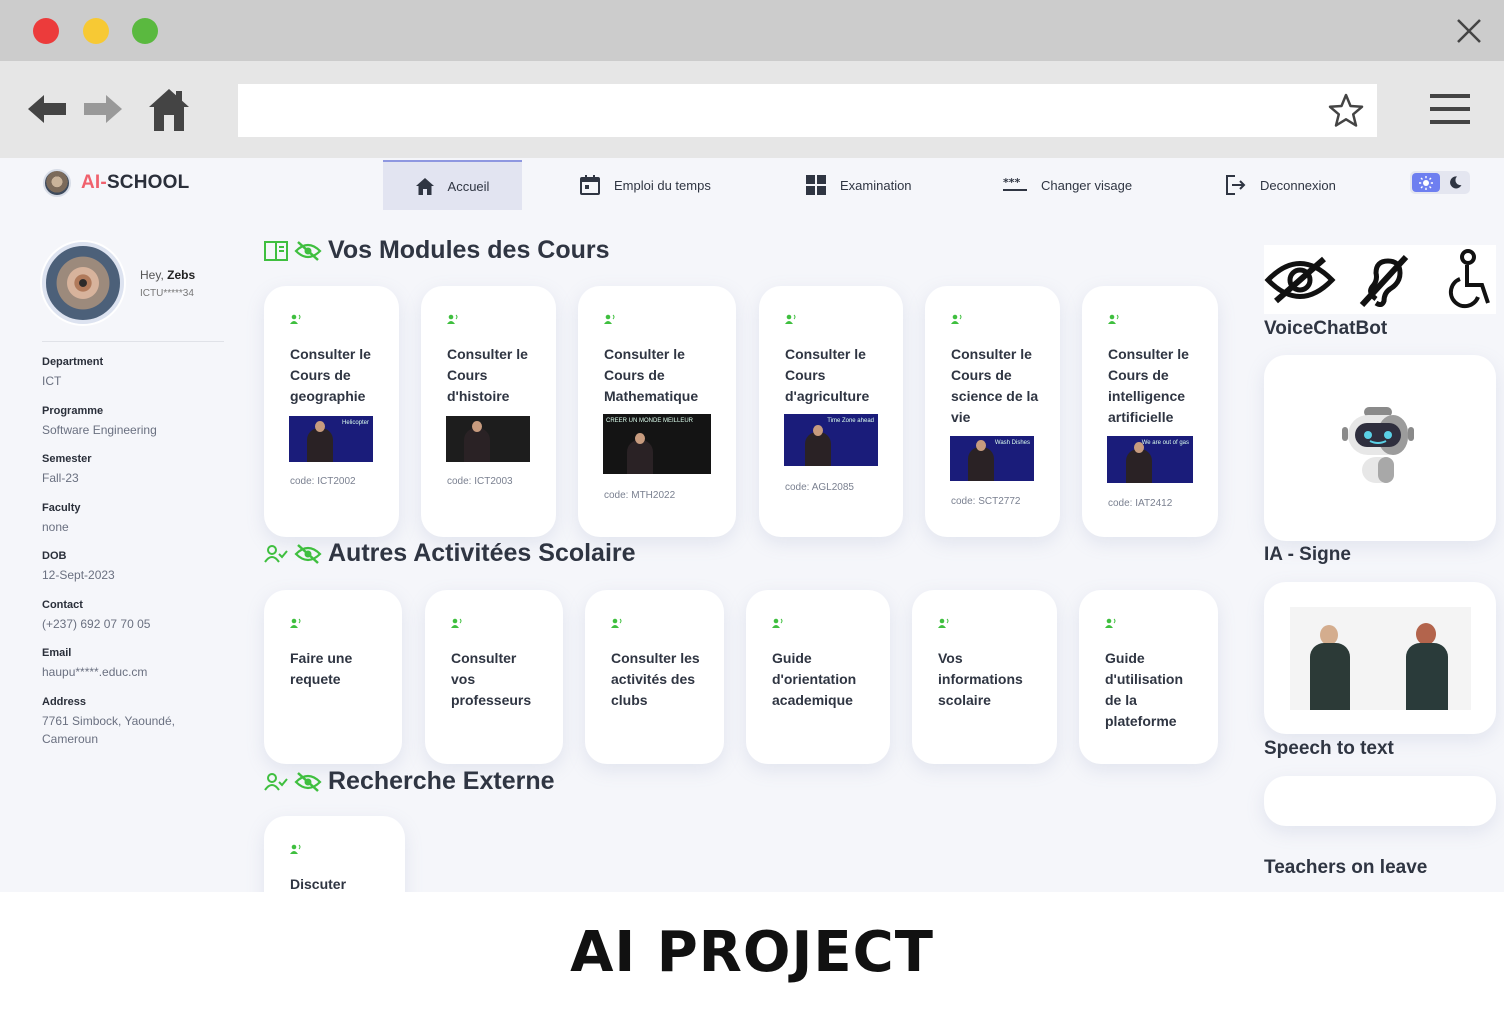 Image resolution: width=1504 pixels, height=1018 pixels. I want to click on field-value: 12-Sept-2023, so click(78, 575).